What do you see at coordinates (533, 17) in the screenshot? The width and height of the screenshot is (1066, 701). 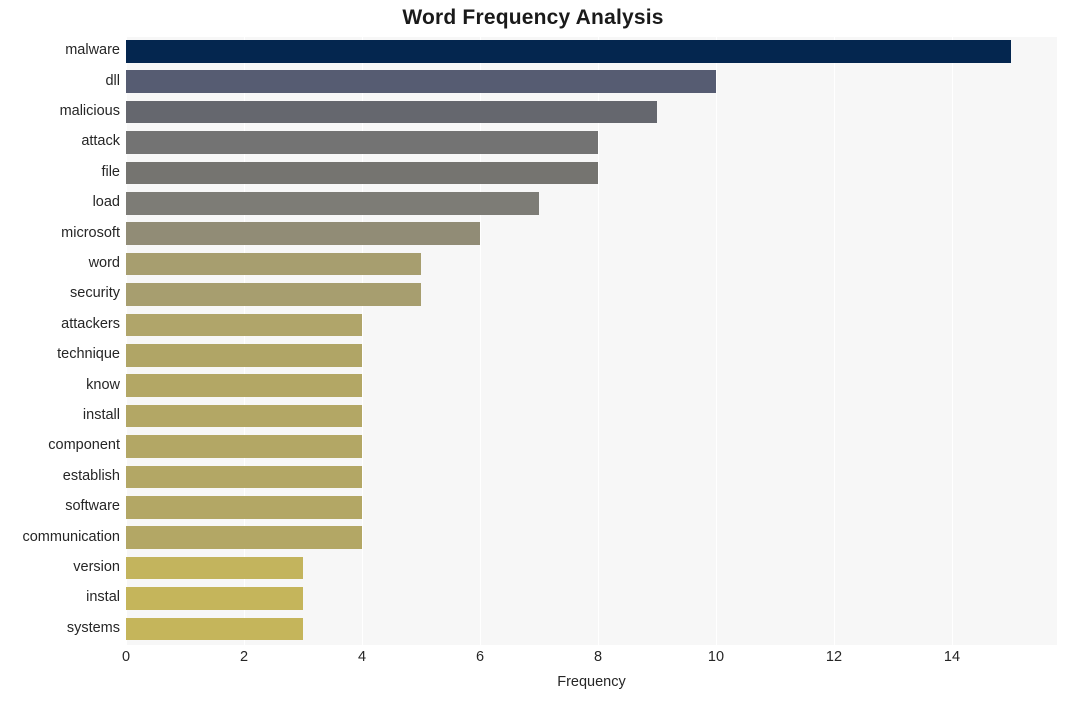 I see `chart-title: Word Frequency Analysis` at bounding box center [533, 17].